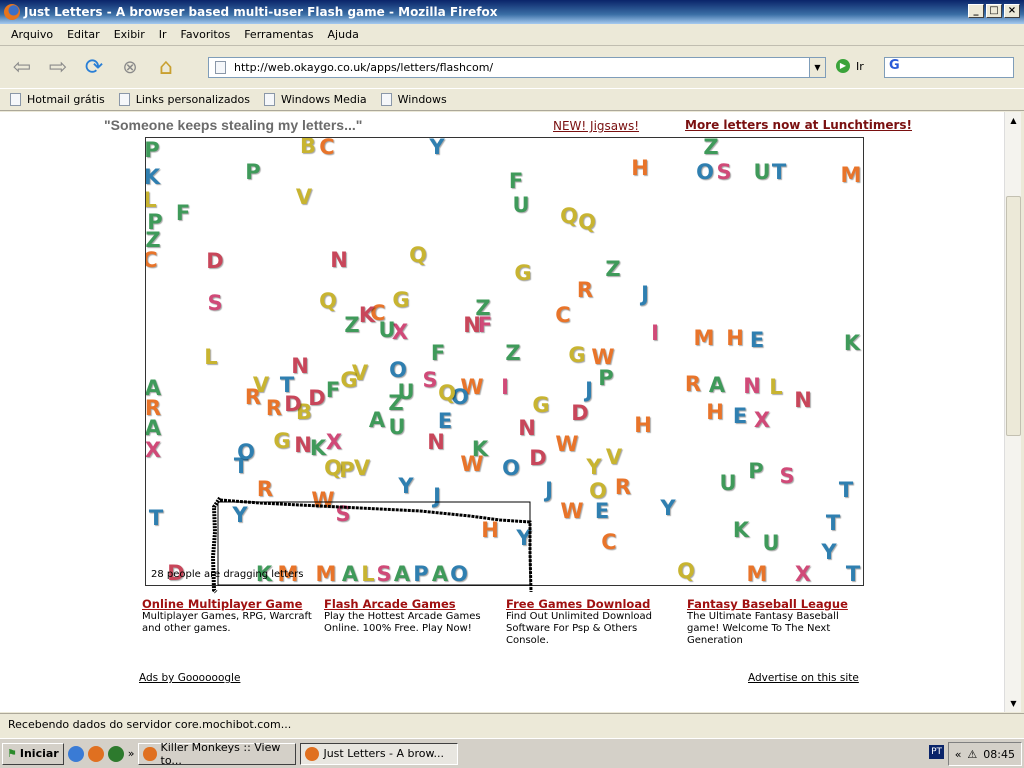  I want to click on bookmark-hotmail: Hotmail grátis, so click(57, 99).